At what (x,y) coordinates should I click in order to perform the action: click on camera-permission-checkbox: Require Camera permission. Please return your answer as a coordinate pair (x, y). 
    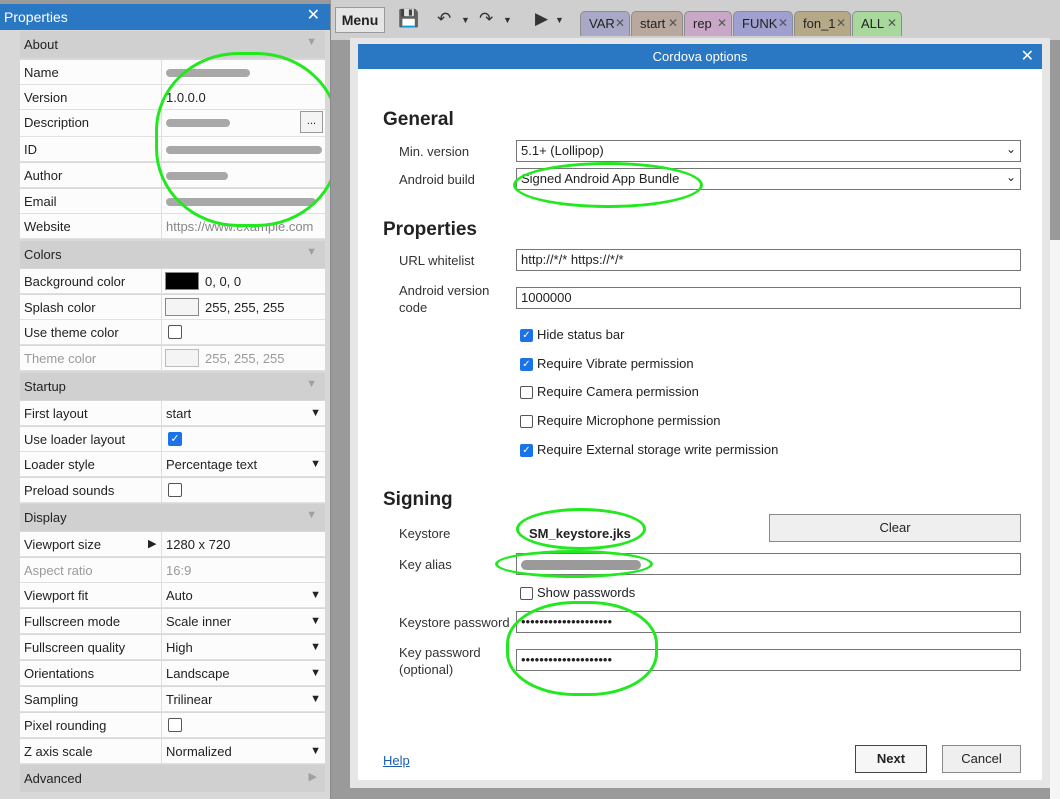
    Looking at the image, I should click on (609, 392).